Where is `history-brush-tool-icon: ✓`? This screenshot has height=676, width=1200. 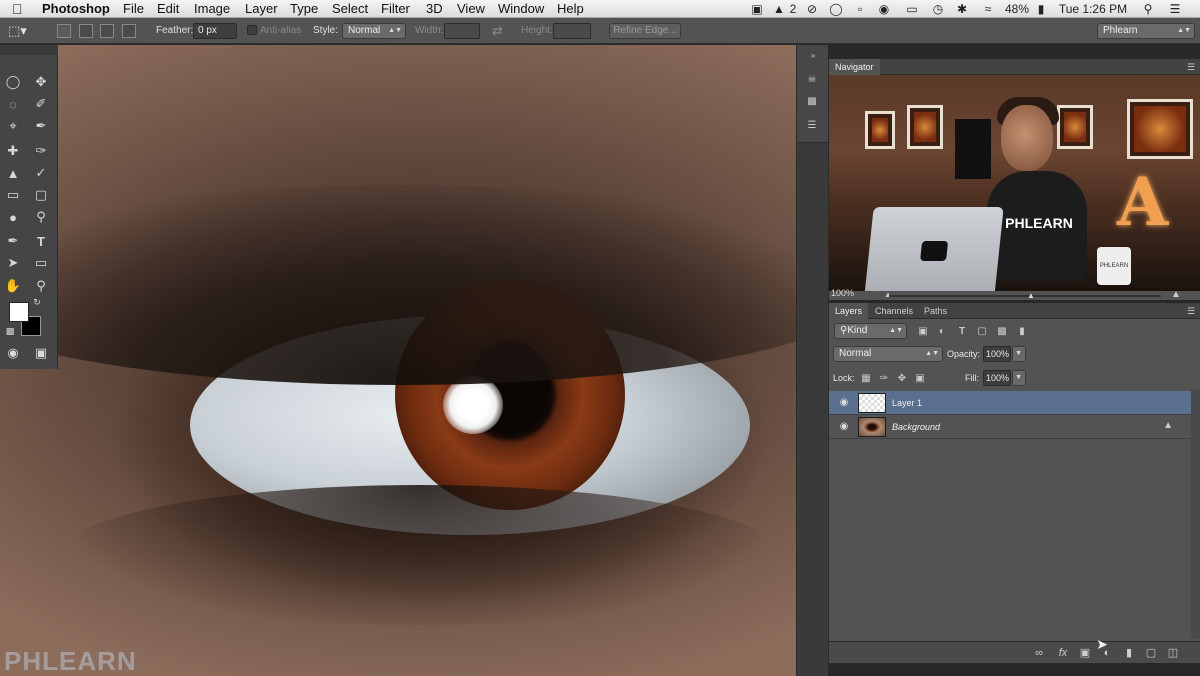
history-brush-tool-icon: ✓ is located at coordinates (41, 173).